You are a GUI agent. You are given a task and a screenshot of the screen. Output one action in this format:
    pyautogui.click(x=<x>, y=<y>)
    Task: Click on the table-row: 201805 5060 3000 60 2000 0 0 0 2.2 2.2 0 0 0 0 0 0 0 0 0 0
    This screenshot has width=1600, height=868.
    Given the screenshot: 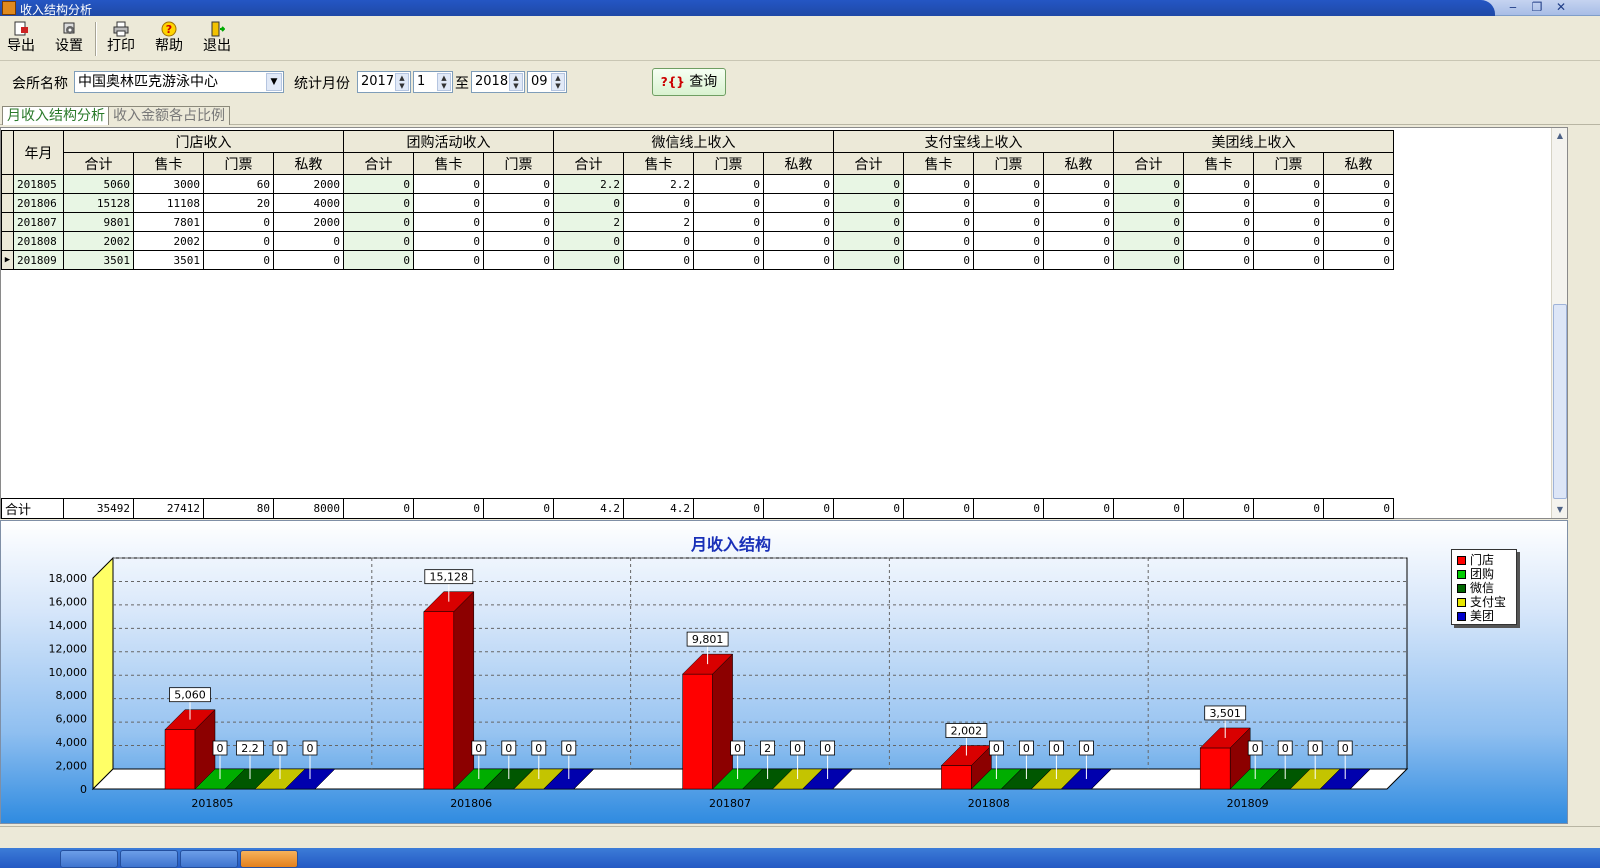 What is the action you would take?
    pyautogui.click(x=697, y=184)
    